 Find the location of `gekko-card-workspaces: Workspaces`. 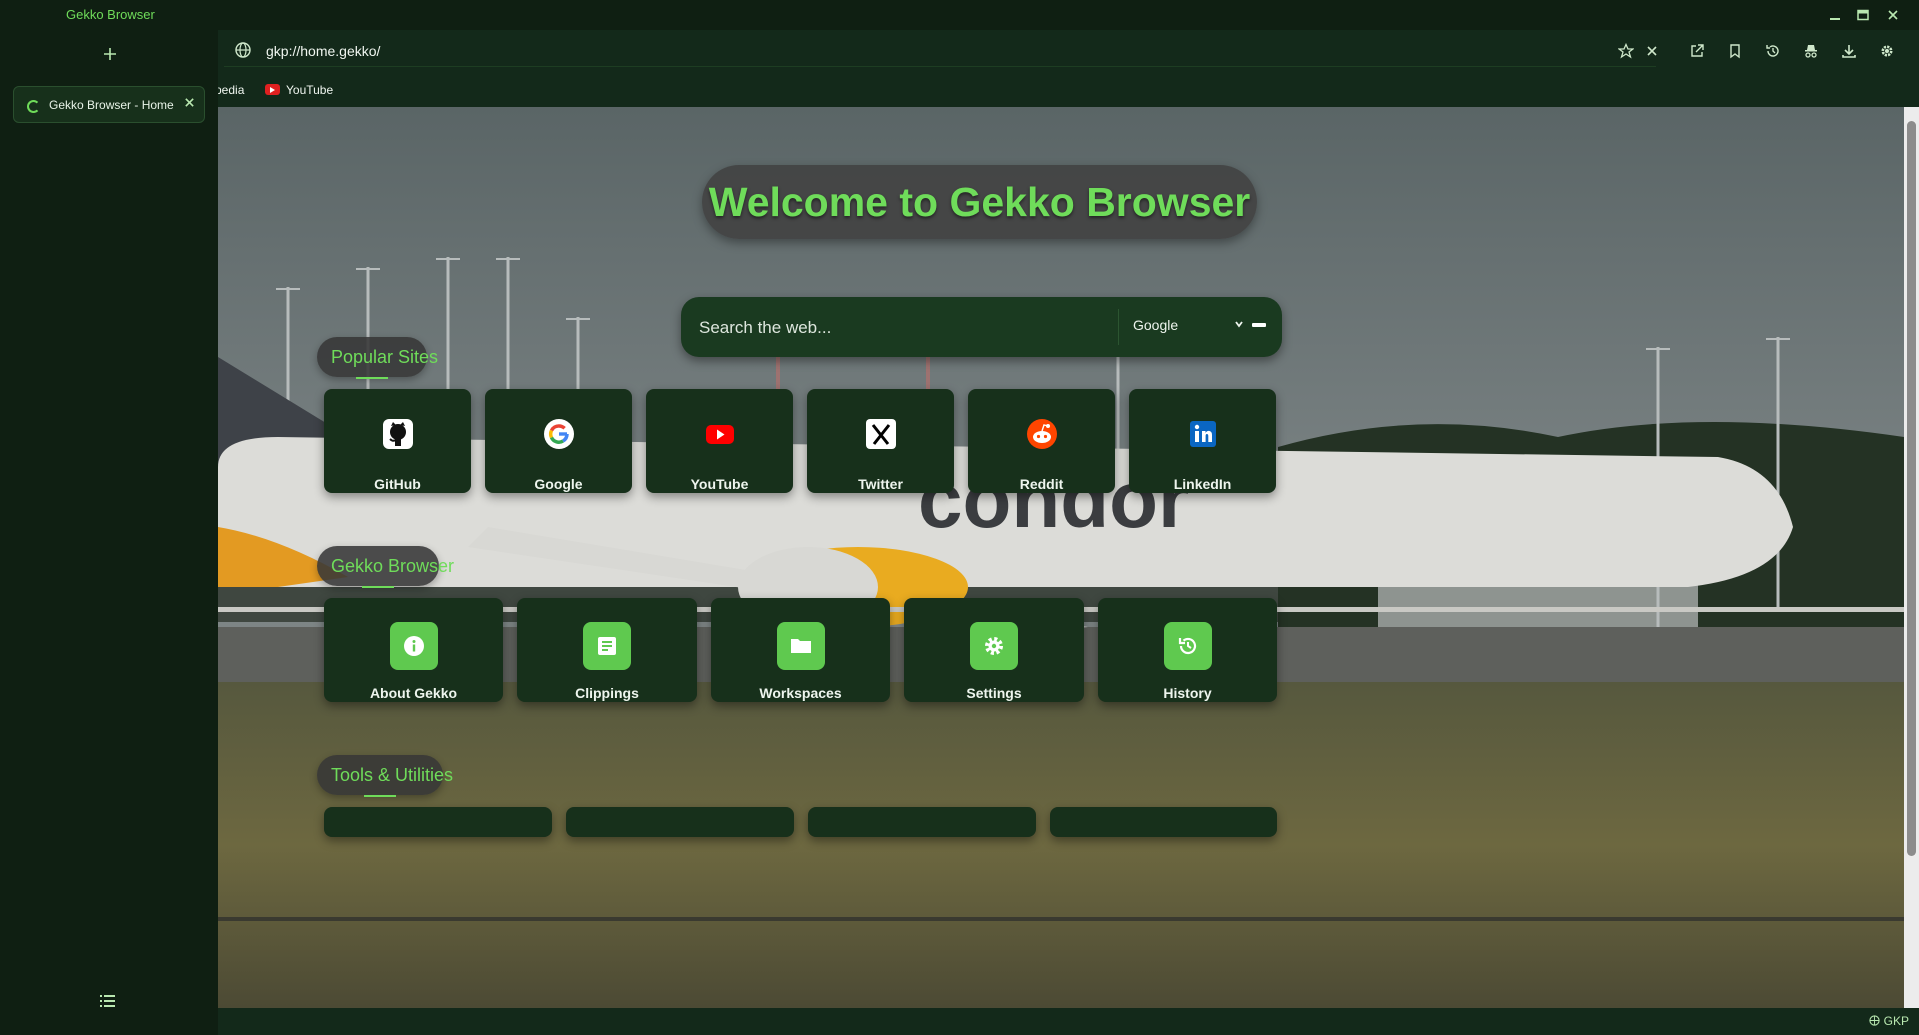

gekko-card-workspaces: Workspaces is located at coordinates (800, 650).